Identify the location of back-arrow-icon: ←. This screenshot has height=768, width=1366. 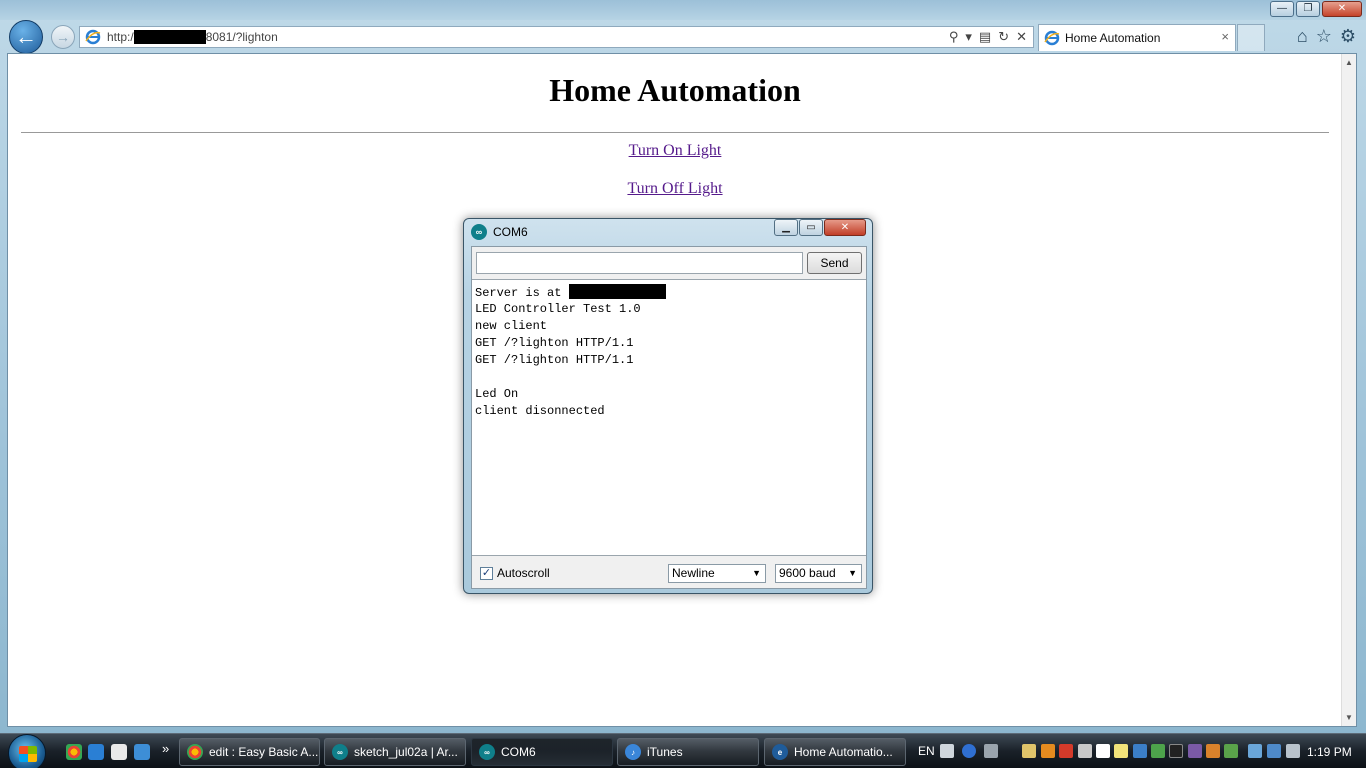
(26, 36).